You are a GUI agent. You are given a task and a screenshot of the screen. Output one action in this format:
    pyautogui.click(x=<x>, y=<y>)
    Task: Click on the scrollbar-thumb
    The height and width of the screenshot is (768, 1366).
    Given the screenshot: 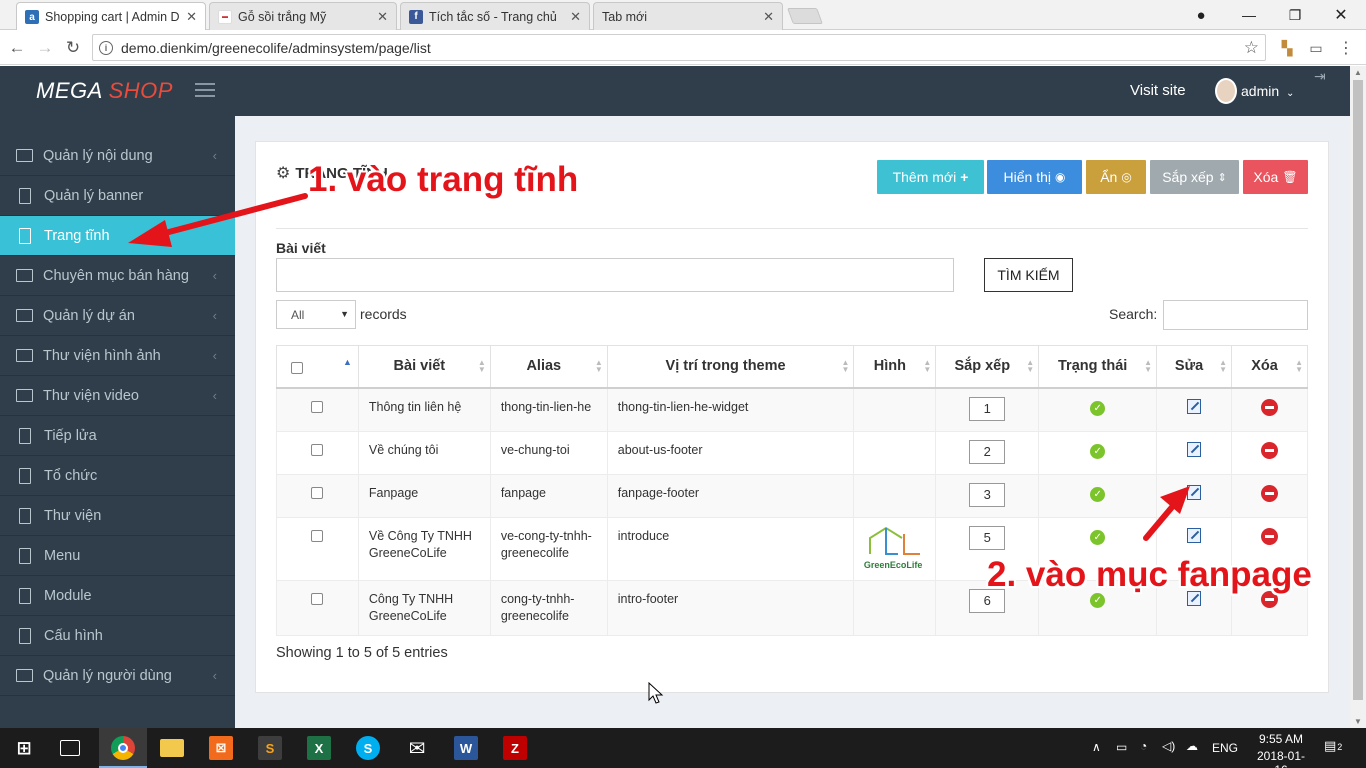 What is the action you would take?
    pyautogui.click(x=1358, y=390)
    